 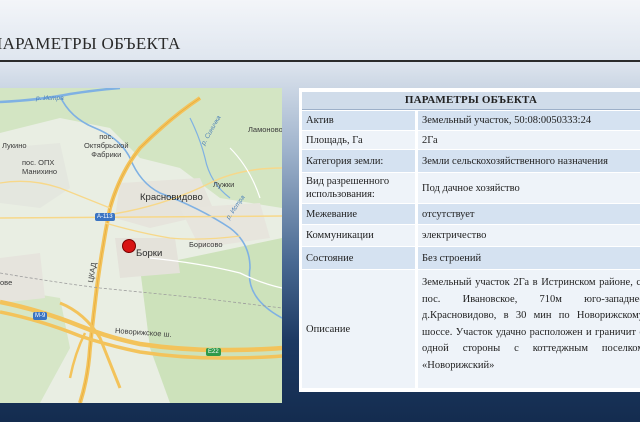 What do you see at coordinates (529, 161) in the screenshot?
I see `row-value: Земли сельскохозяйственного назначения` at bounding box center [529, 161].